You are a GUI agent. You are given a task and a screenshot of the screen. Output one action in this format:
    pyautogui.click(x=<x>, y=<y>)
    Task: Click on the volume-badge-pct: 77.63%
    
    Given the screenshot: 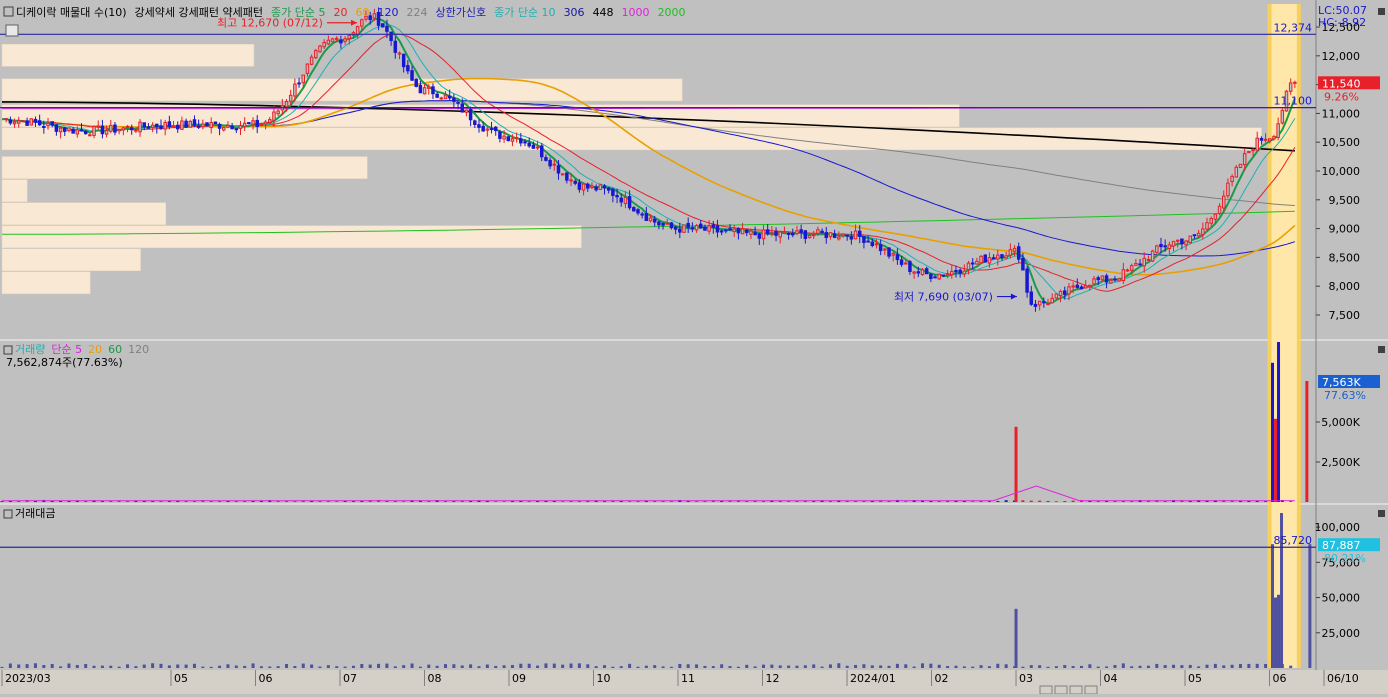 What is the action you would take?
    pyautogui.click(x=1345, y=395)
    